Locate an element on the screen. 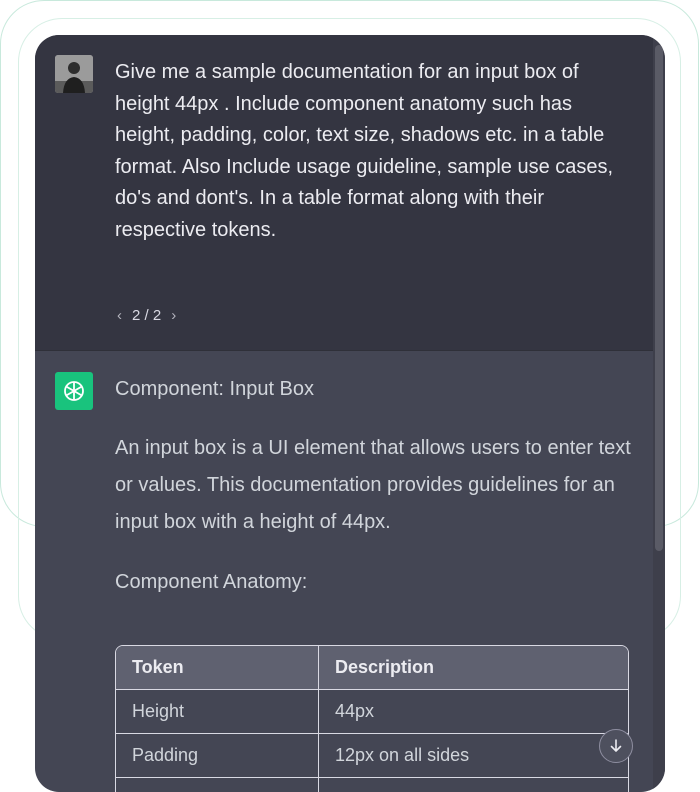  table-cell: Height is located at coordinates (217, 711).